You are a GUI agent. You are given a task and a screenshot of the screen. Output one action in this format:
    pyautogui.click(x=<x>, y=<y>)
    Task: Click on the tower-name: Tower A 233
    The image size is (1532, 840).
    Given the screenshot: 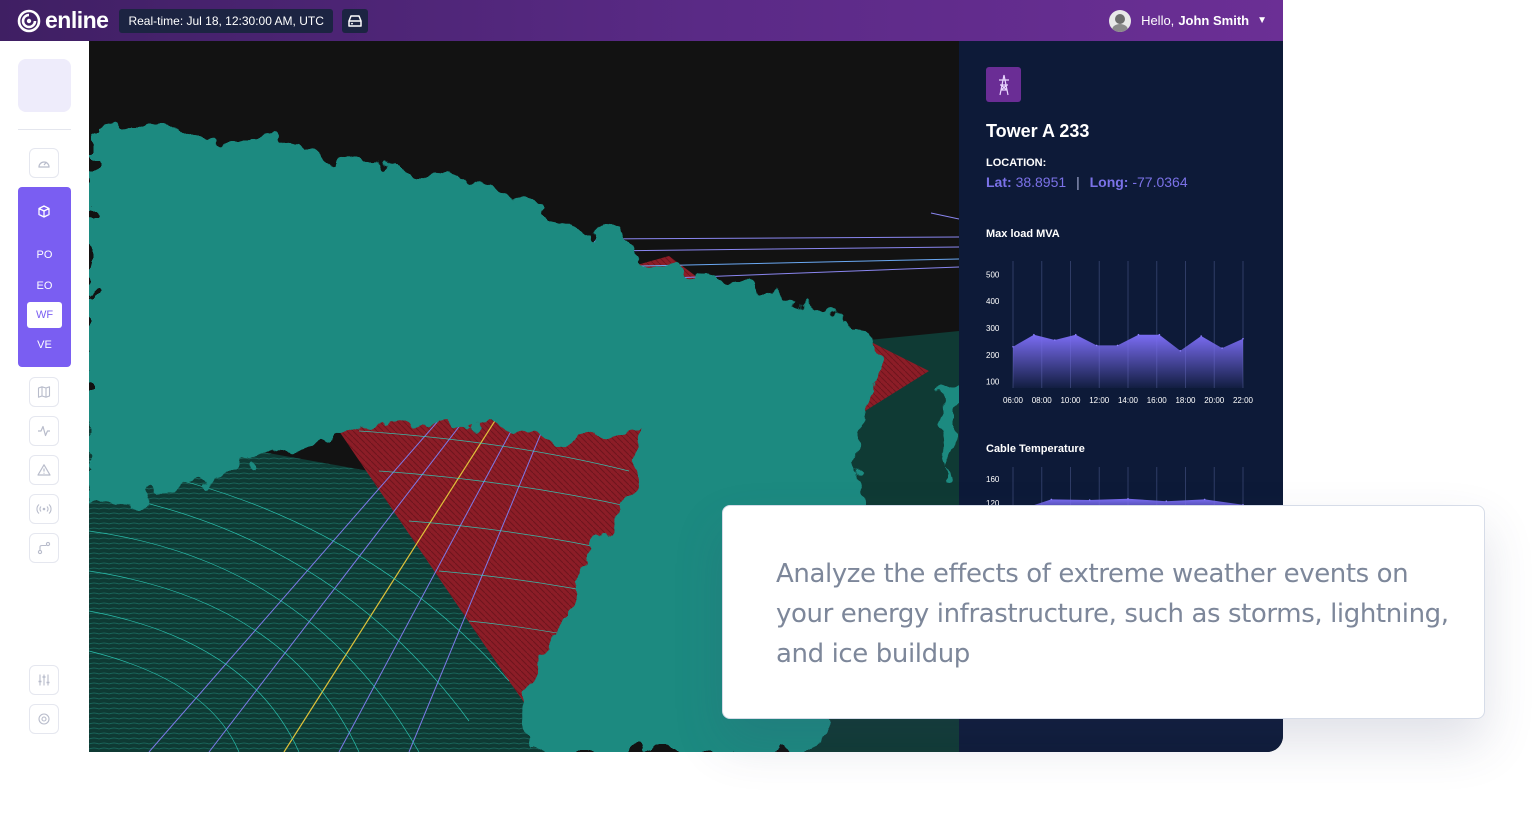 What is the action you would take?
    pyautogui.click(x=1038, y=131)
    